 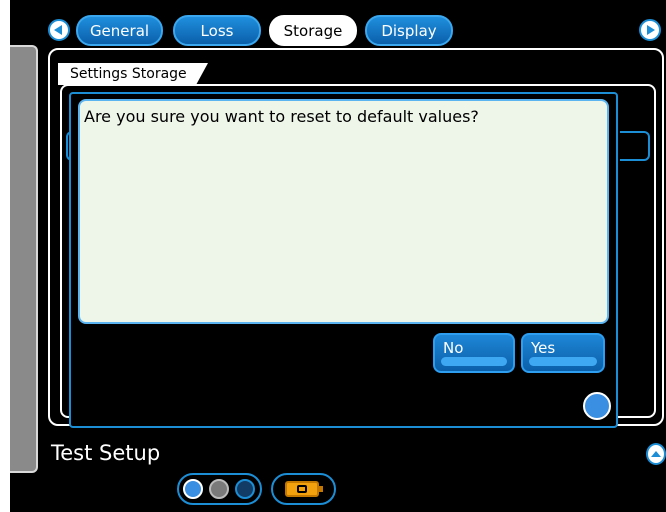 I want to click on nav-left-icon, so click(x=59, y=30).